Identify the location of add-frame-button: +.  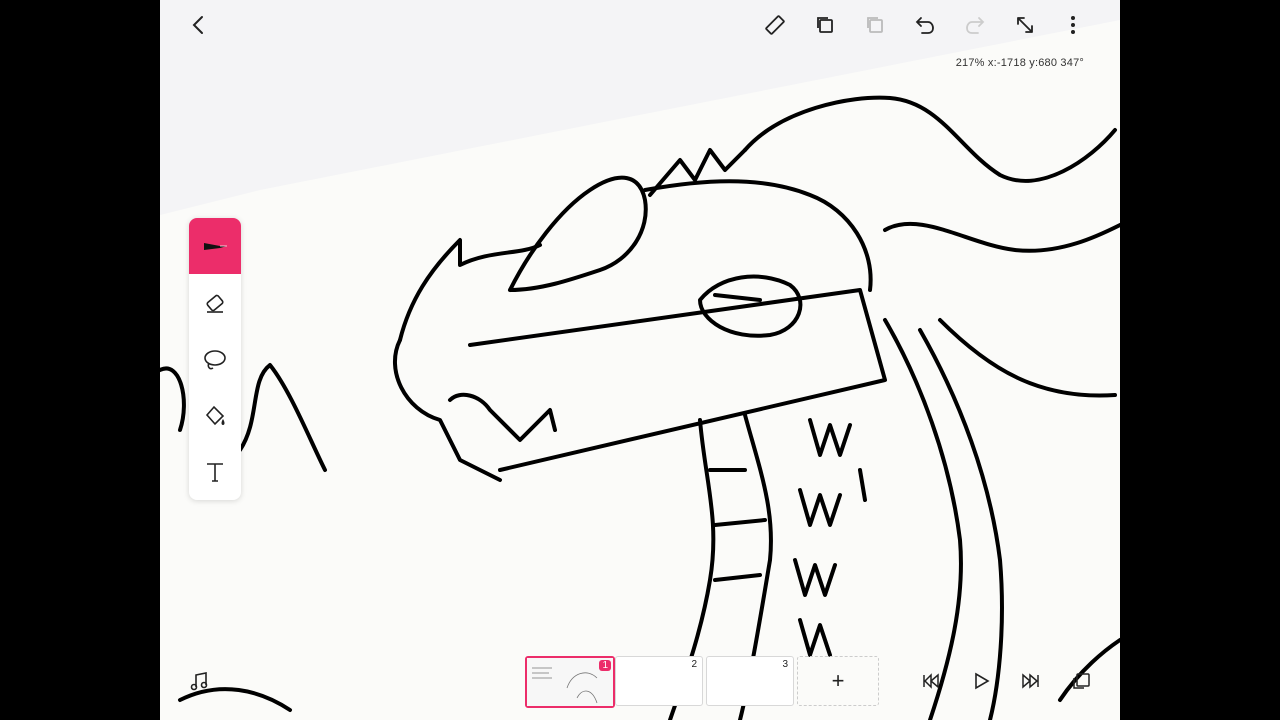
(838, 681).